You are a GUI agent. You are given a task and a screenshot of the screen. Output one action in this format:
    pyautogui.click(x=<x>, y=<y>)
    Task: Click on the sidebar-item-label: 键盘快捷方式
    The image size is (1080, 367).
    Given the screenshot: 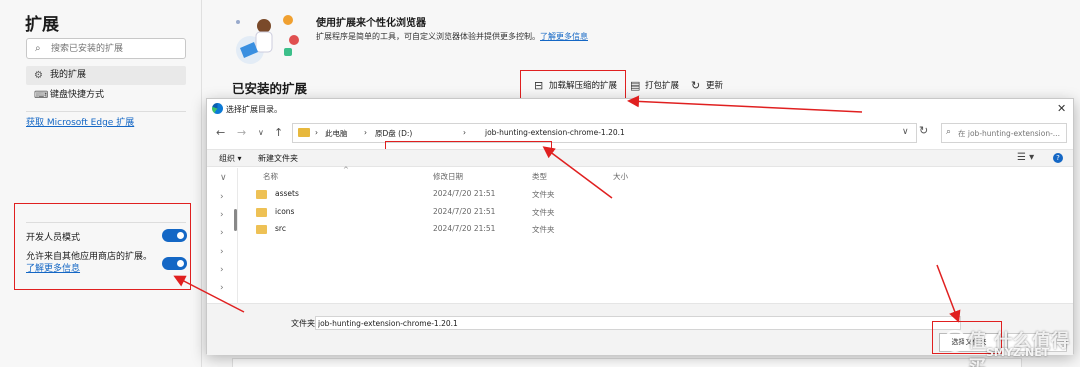 What is the action you would take?
    pyautogui.click(x=77, y=95)
    